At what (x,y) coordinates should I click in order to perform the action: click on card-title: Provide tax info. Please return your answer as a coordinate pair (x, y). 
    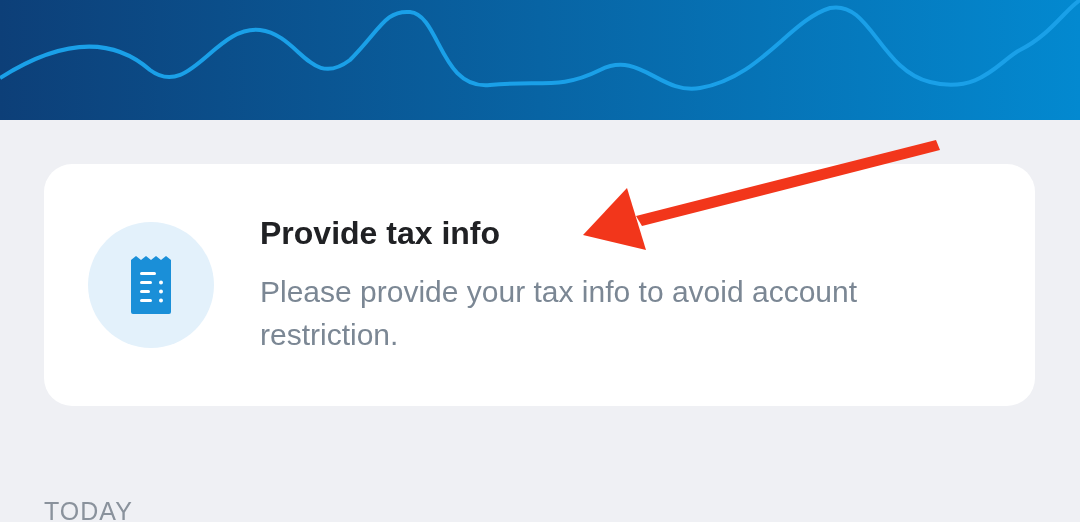
    Looking at the image, I should click on (381, 233).